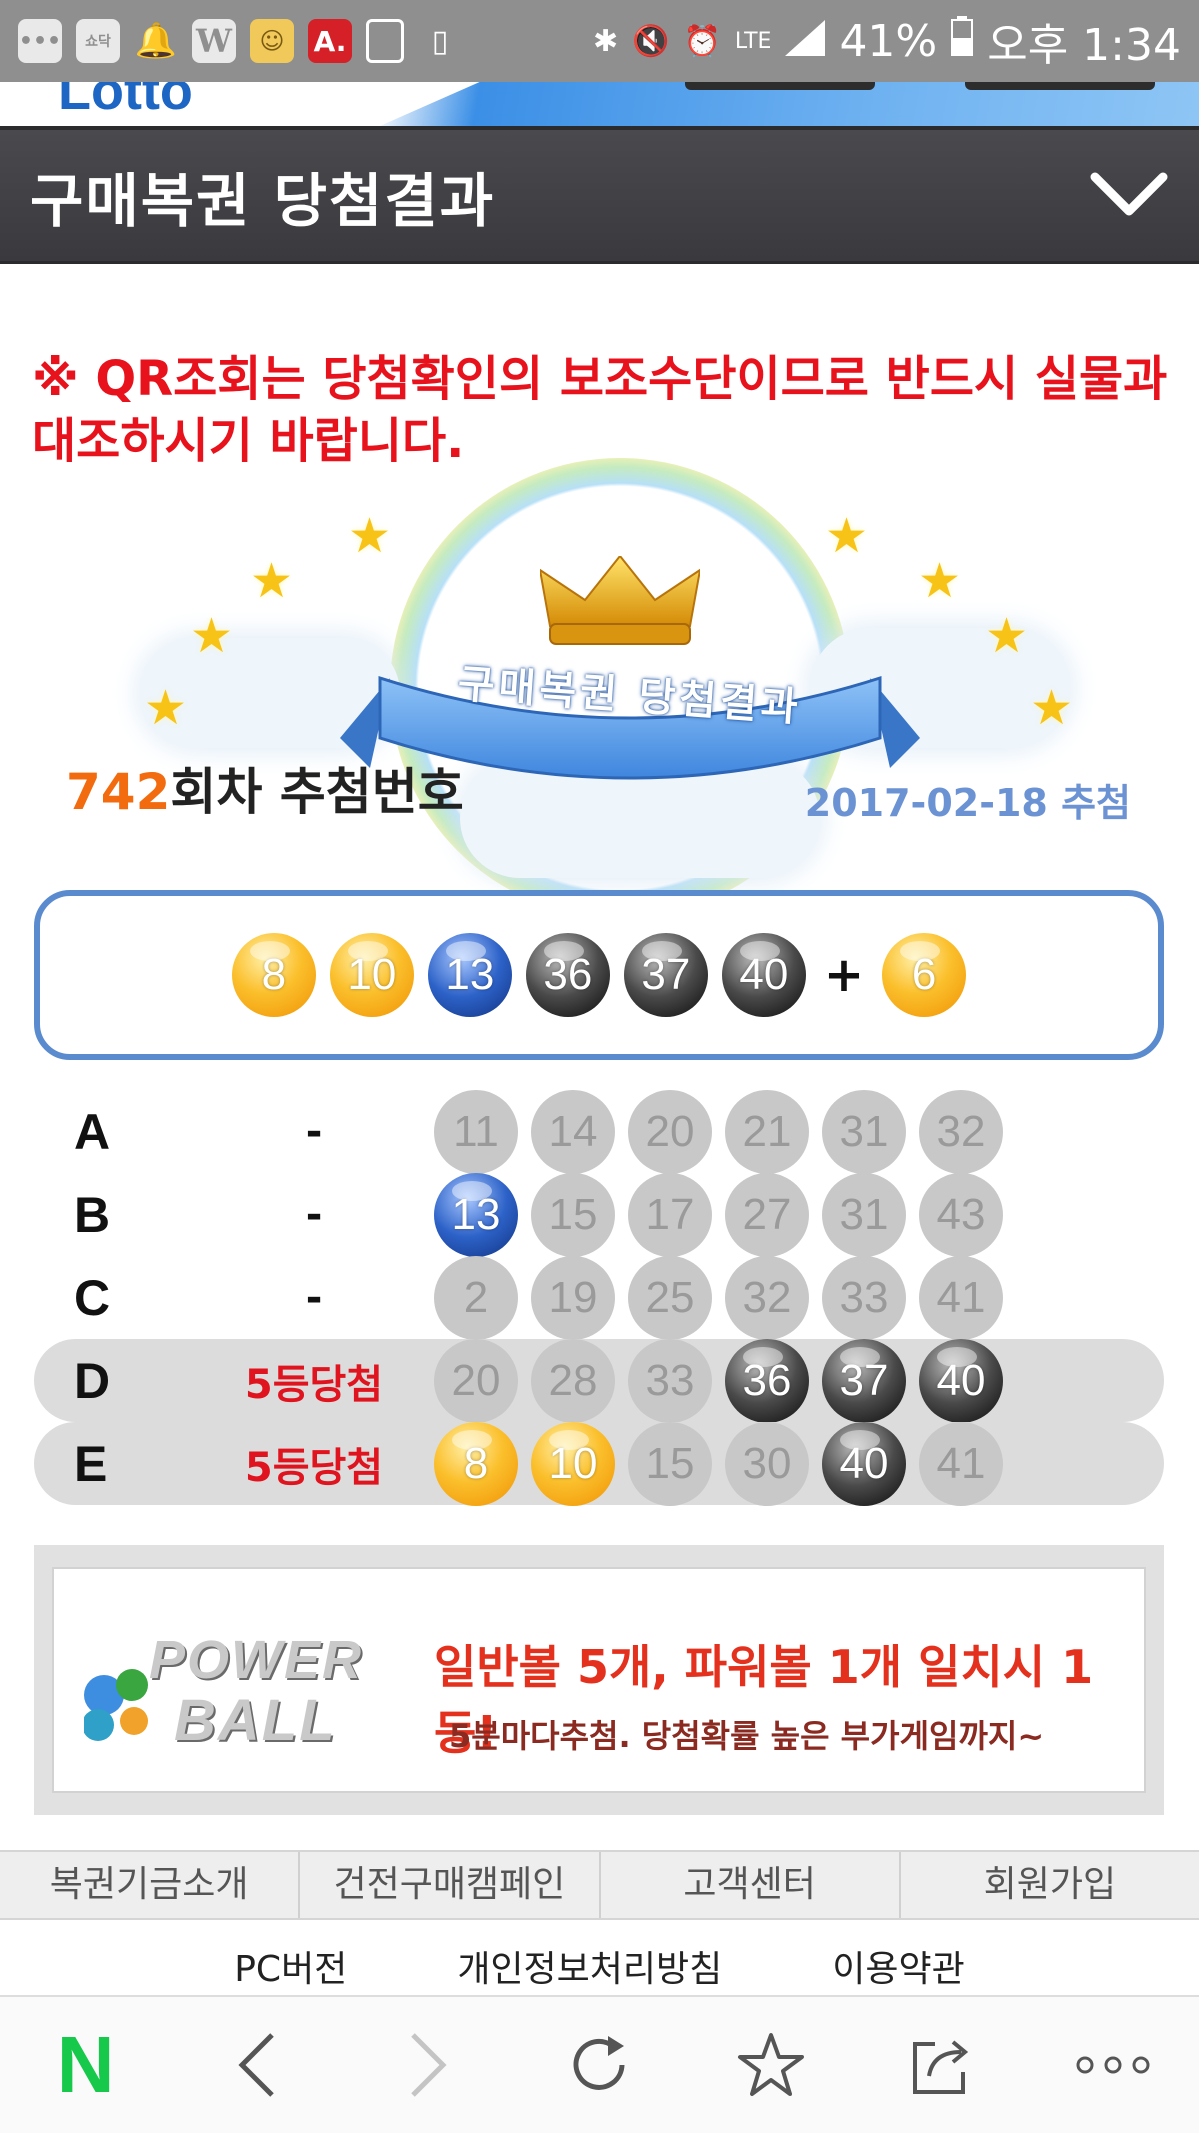 The image size is (1199, 2133). Describe the element at coordinates (98, 41) in the screenshot. I see `shop-icon: 쇼닥` at that location.